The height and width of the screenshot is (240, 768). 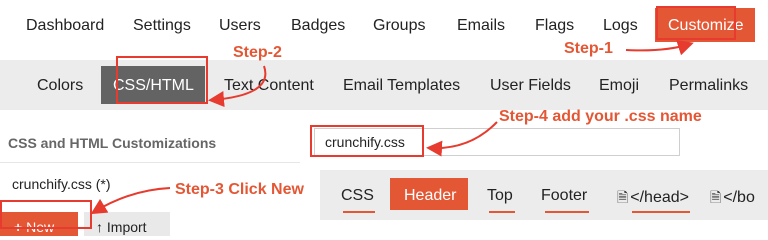 What do you see at coordinates (357, 196) in the screenshot?
I see `tab-css: CSS` at bounding box center [357, 196].